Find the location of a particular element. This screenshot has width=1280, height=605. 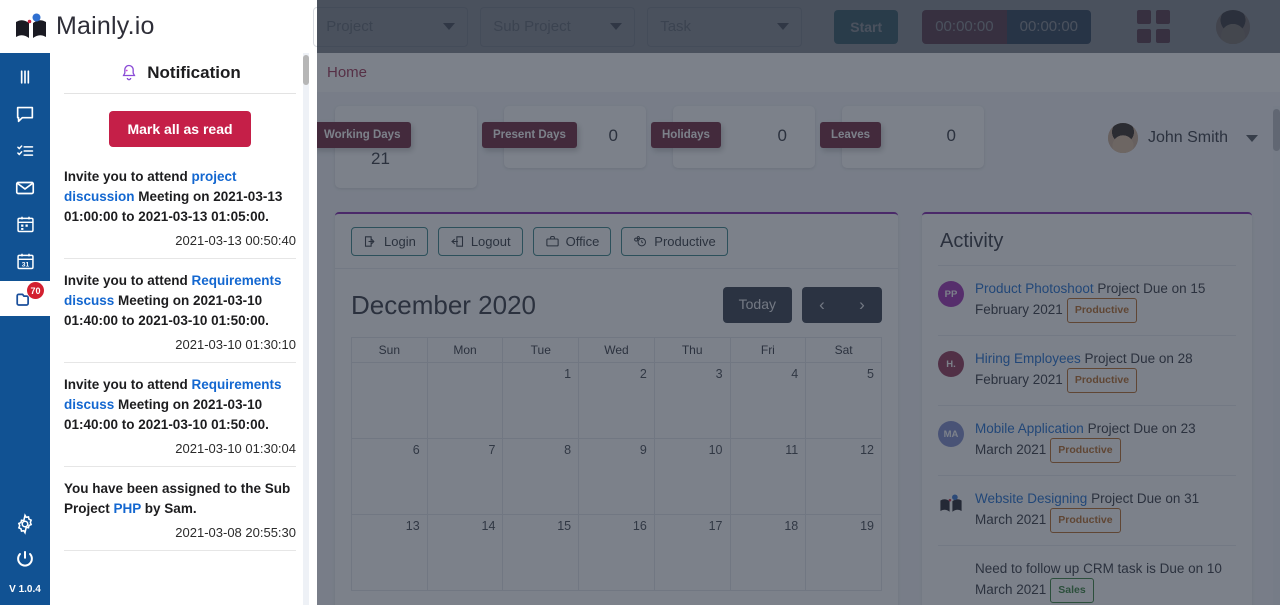

modal-overlay-top is located at coordinates (798, 26).